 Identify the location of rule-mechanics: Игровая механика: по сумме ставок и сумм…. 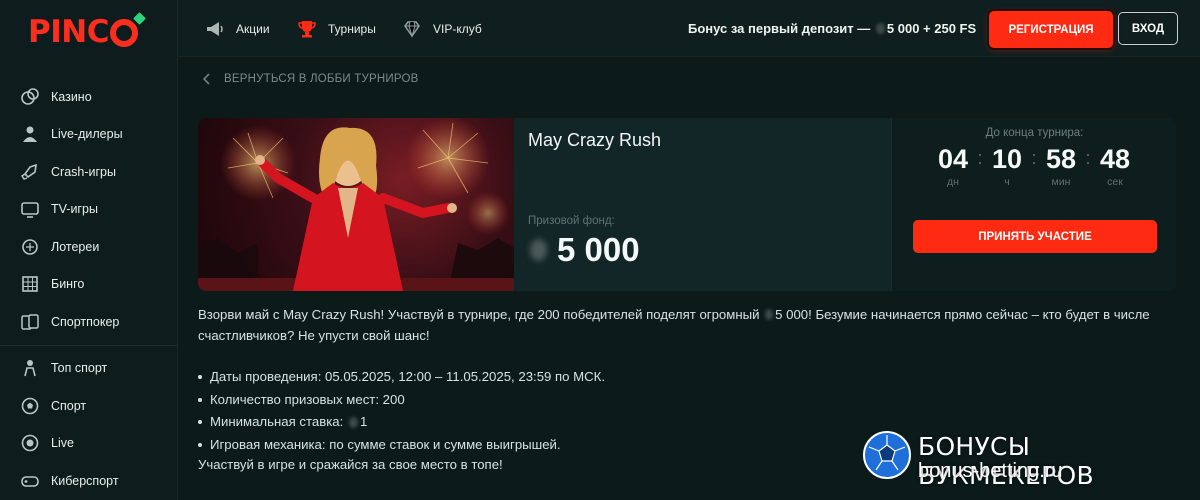
(385, 444).